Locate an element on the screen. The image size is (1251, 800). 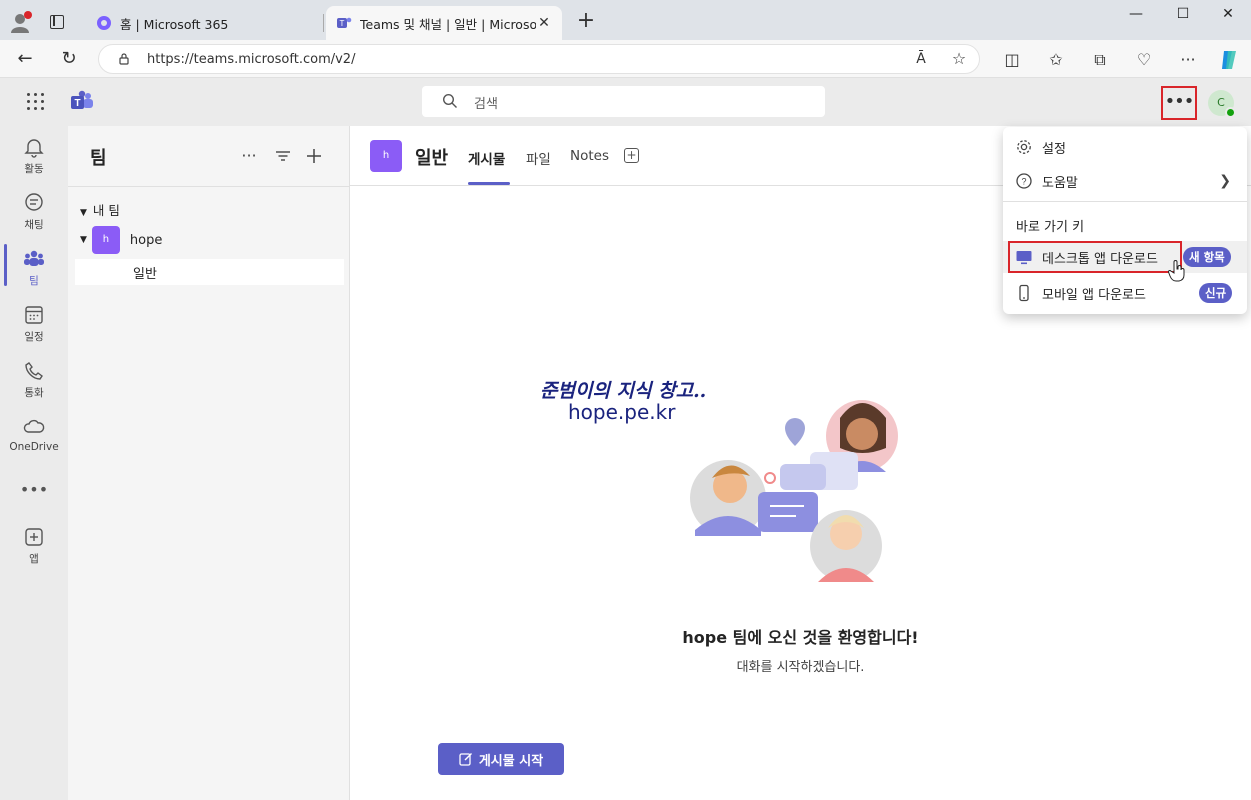
add-tab-icon: + is located at coordinates (631, 155).